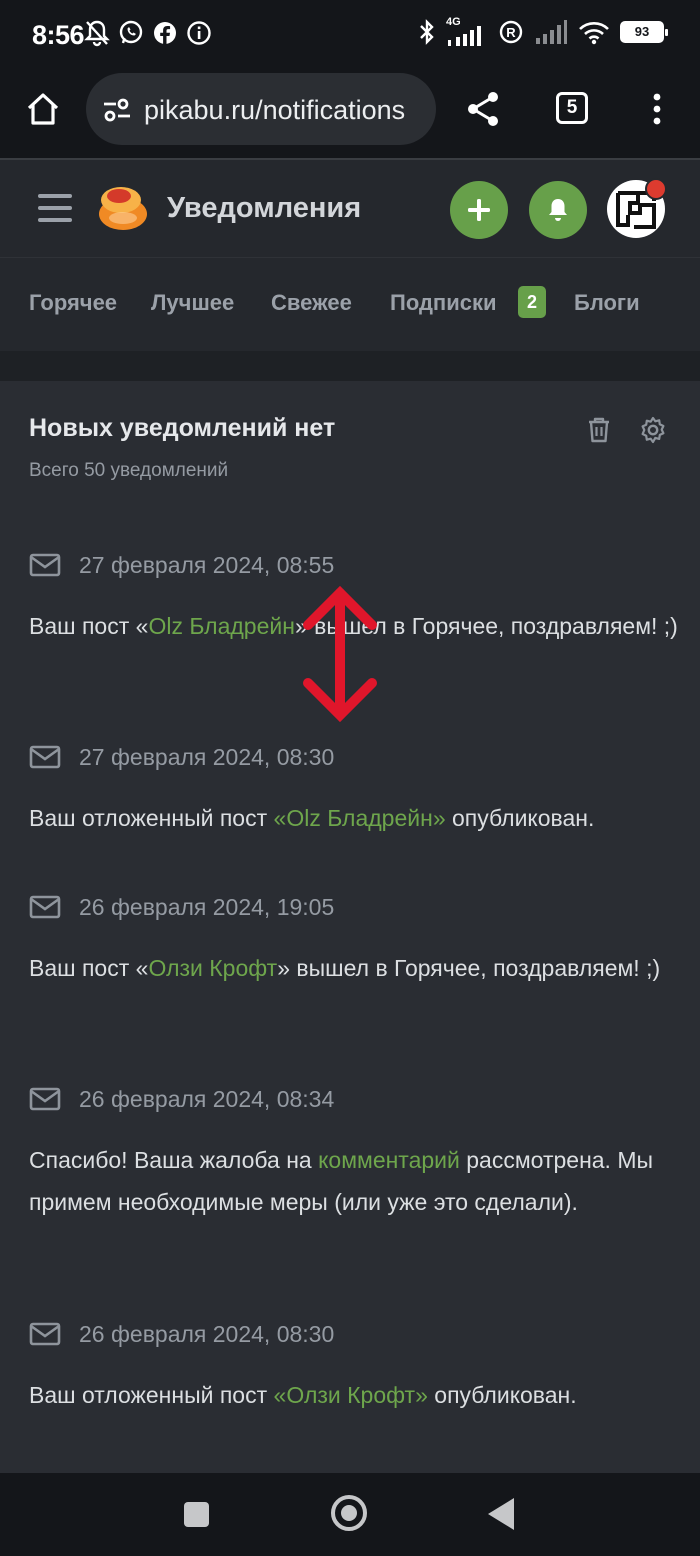 The height and width of the screenshot is (1556, 700). I want to click on svg-text: R, so click(511, 32).